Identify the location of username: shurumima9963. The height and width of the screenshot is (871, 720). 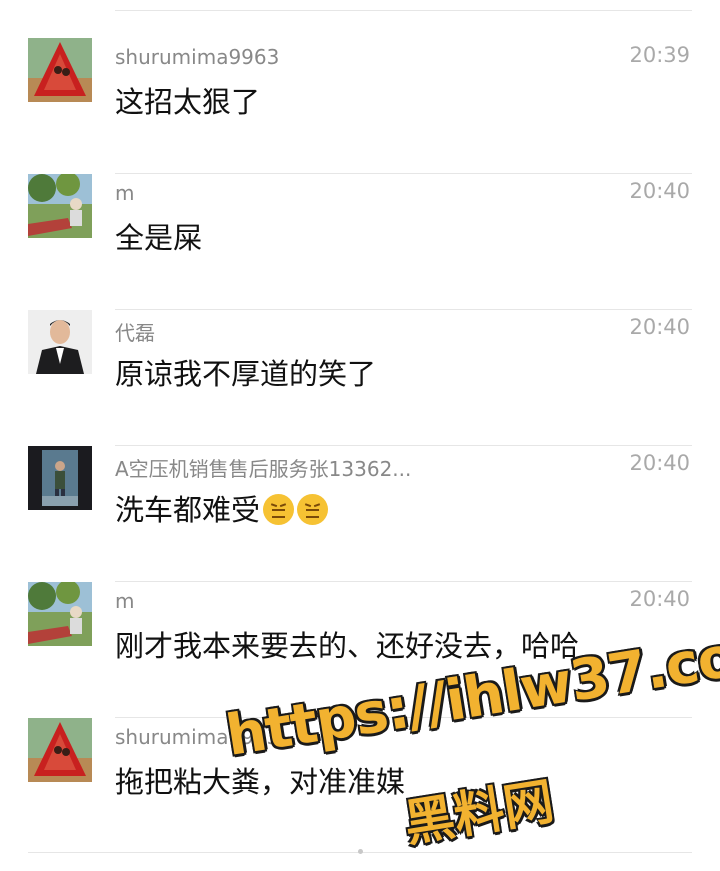
(197, 57).